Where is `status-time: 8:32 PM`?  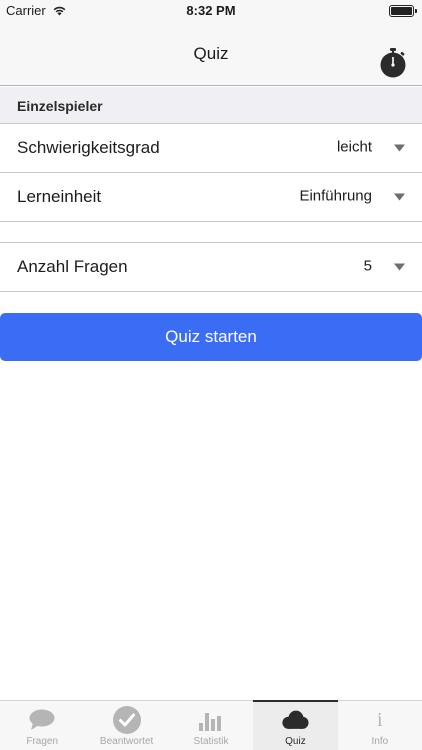 status-time: 8:32 PM is located at coordinates (211, 10).